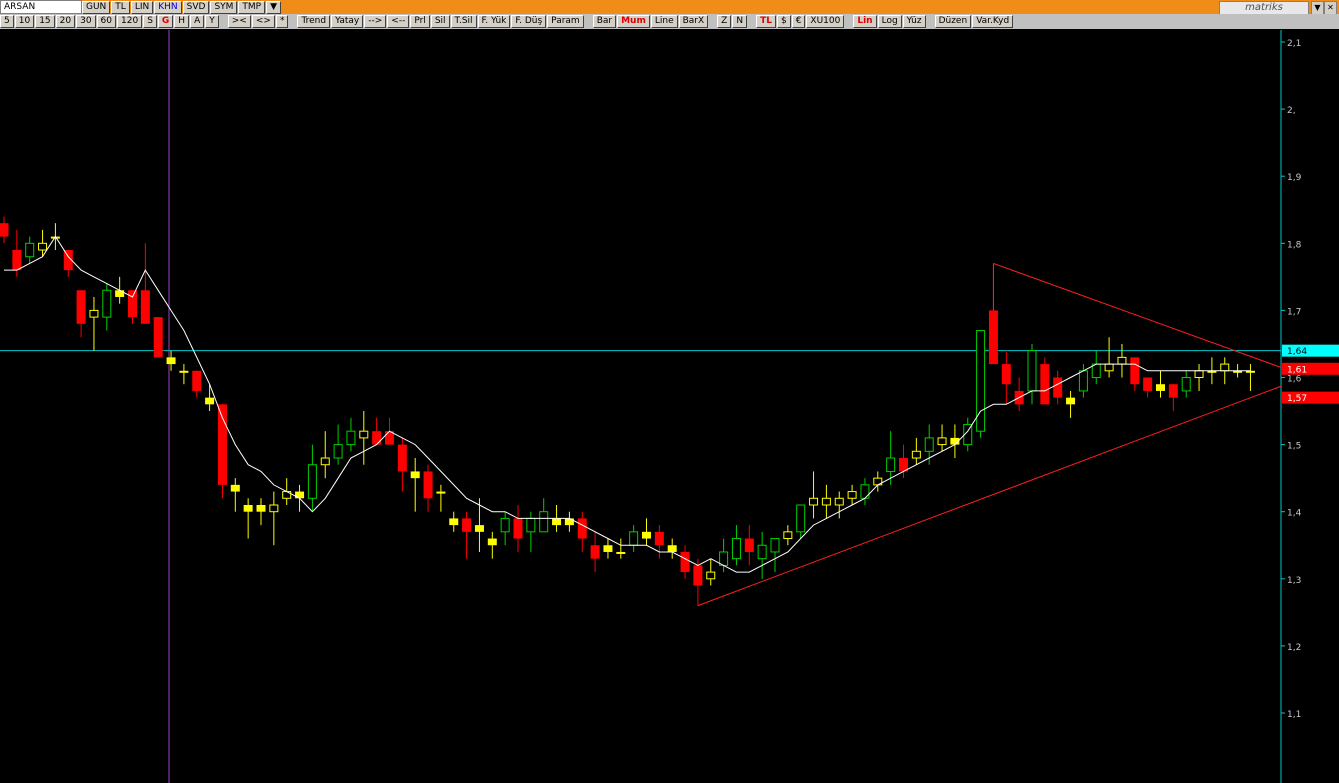 The height and width of the screenshot is (783, 1339). I want to click on draw-button-6: T.Sil, so click(463, 21).